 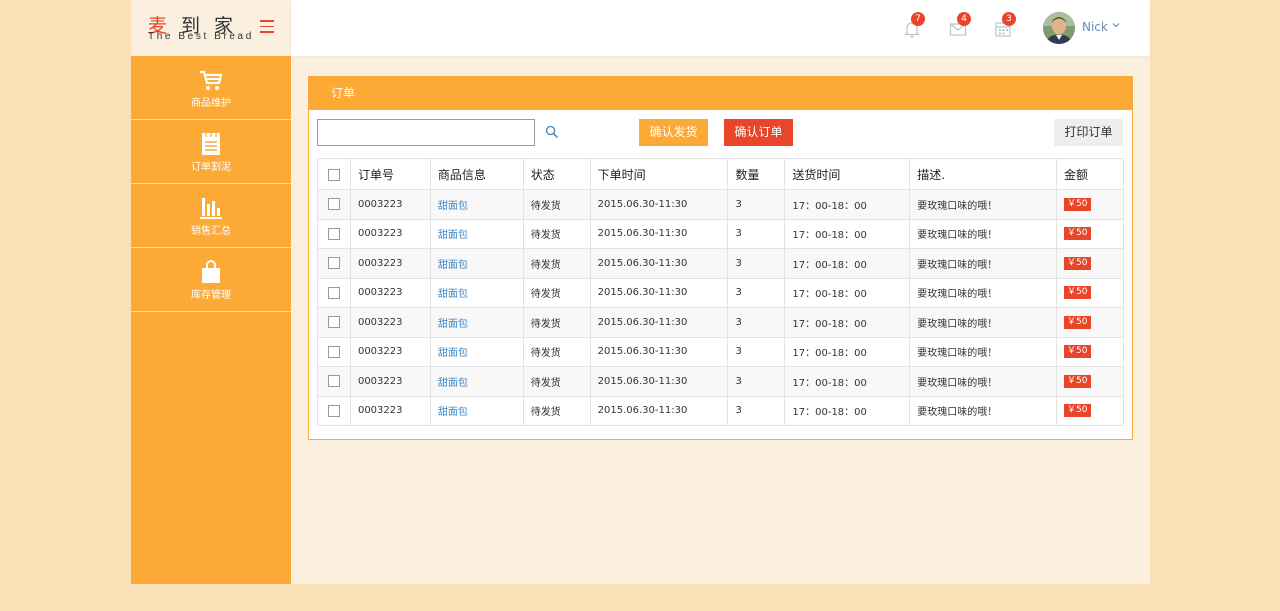 I want to click on user-name: Nick, so click(x=1095, y=27).